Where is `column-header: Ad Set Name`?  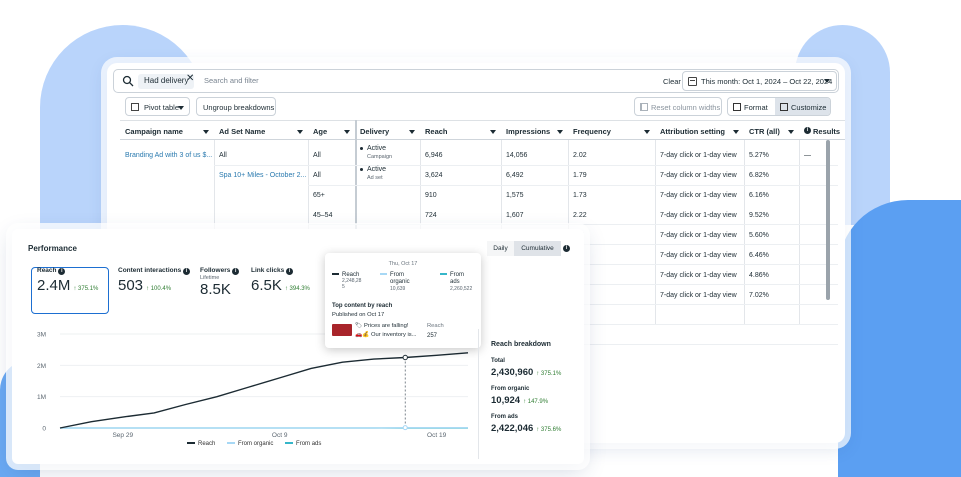 column-header: Ad Set Name is located at coordinates (261, 130).